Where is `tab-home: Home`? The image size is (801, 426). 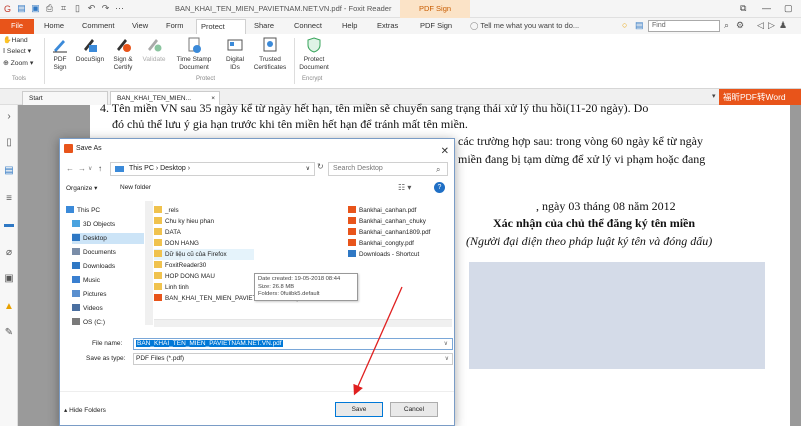
tab-home: Home is located at coordinates (54, 26).